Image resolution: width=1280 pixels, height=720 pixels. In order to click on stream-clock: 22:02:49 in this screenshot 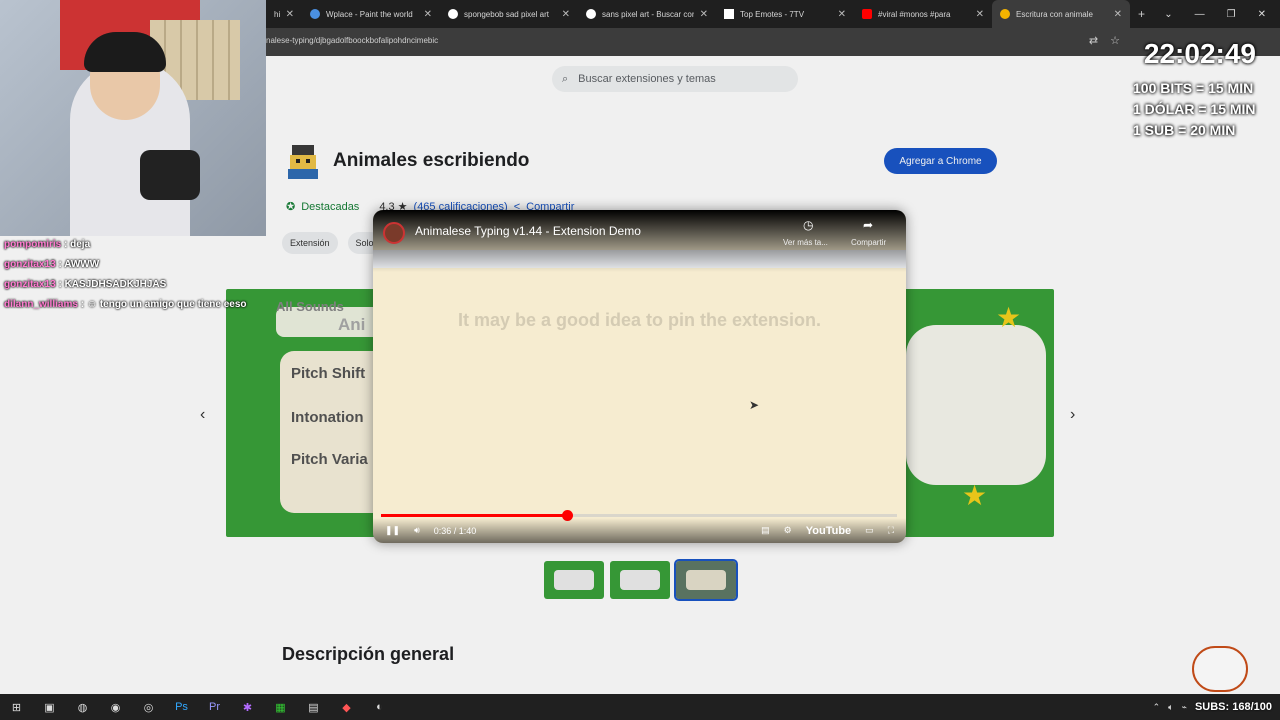, I will do `click(1199, 53)`.